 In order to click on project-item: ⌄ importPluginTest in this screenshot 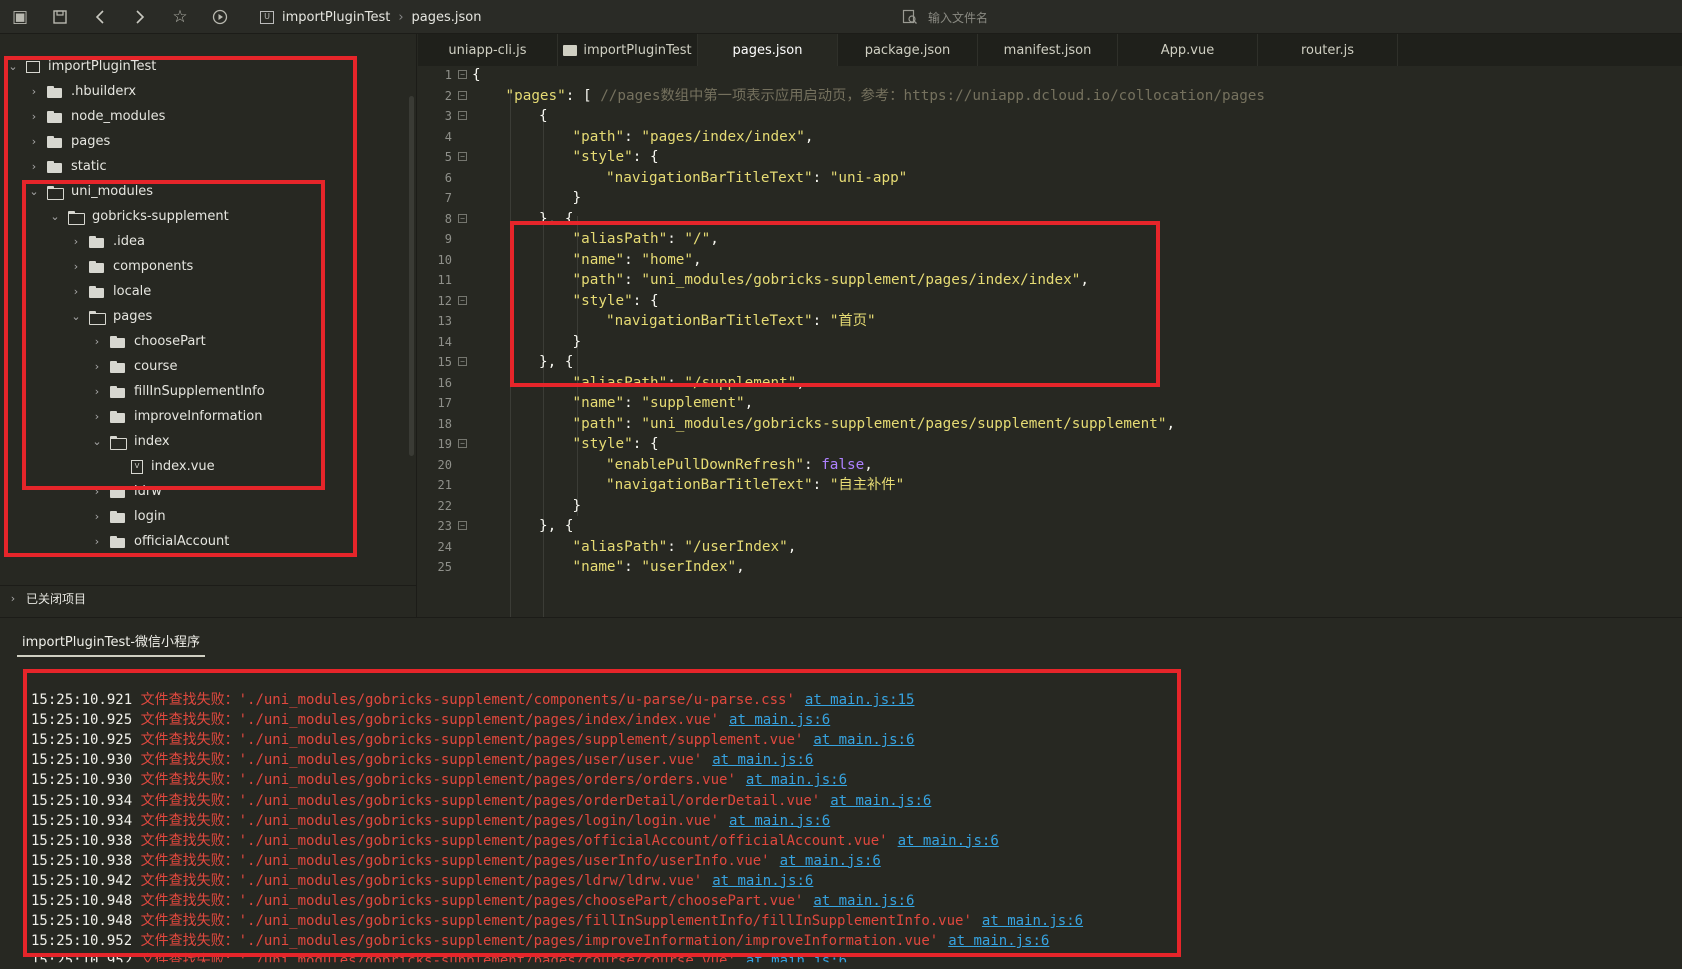, I will do `click(200, 66)`.